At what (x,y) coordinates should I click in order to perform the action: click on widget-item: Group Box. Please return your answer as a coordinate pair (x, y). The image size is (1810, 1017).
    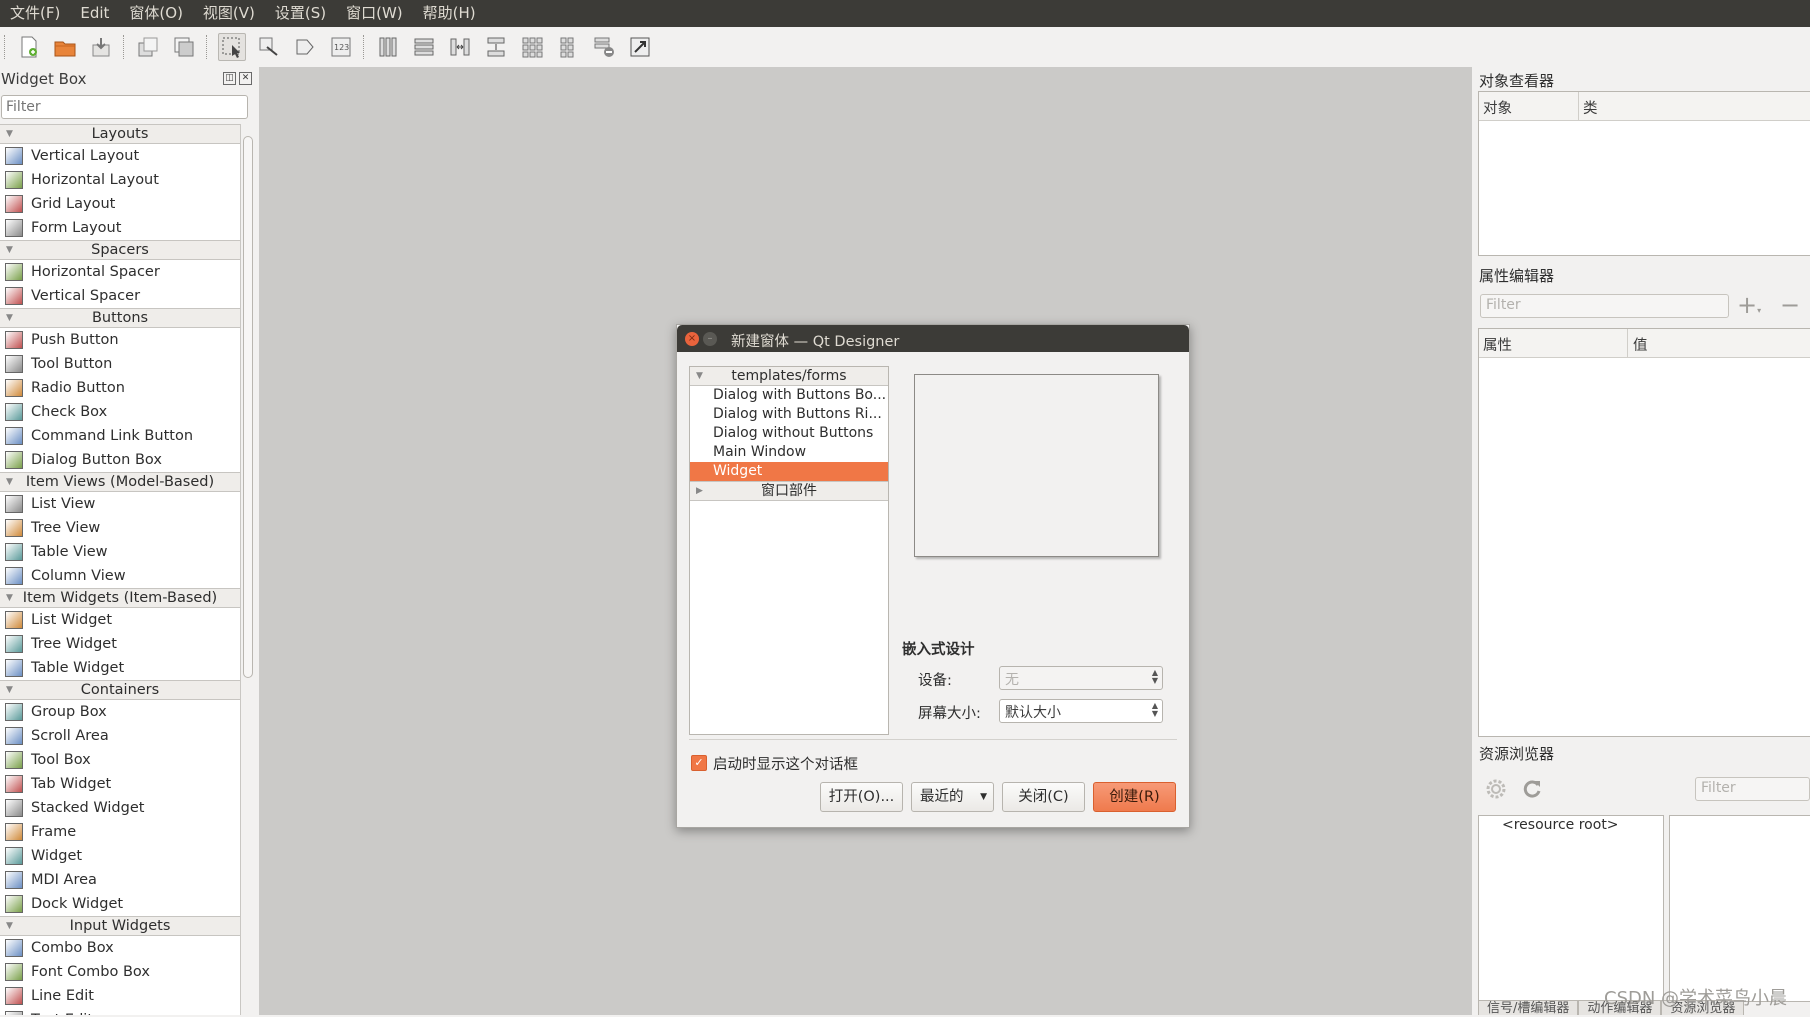
    Looking at the image, I should click on (120, 712).